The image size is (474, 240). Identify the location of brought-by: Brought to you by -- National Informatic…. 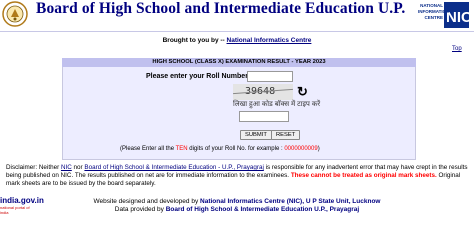
(237, 40).